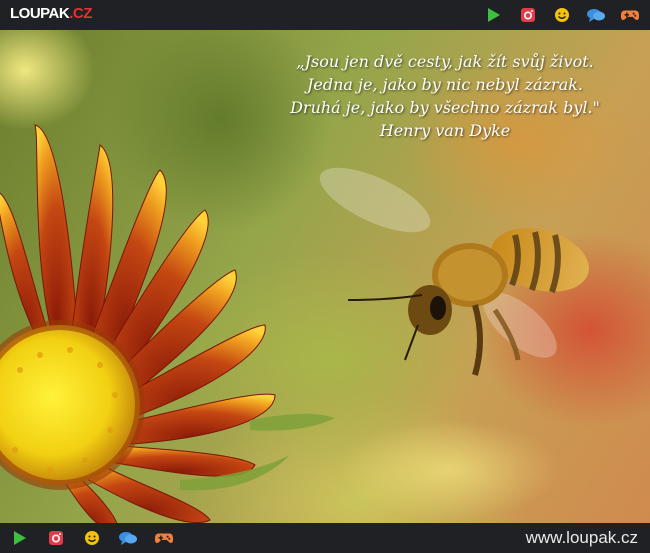  What do you see at coordinates (325, 538) in the screenshot?
I see `bottom-bar: www.loupak.cz` at bounding box center [325, 538].